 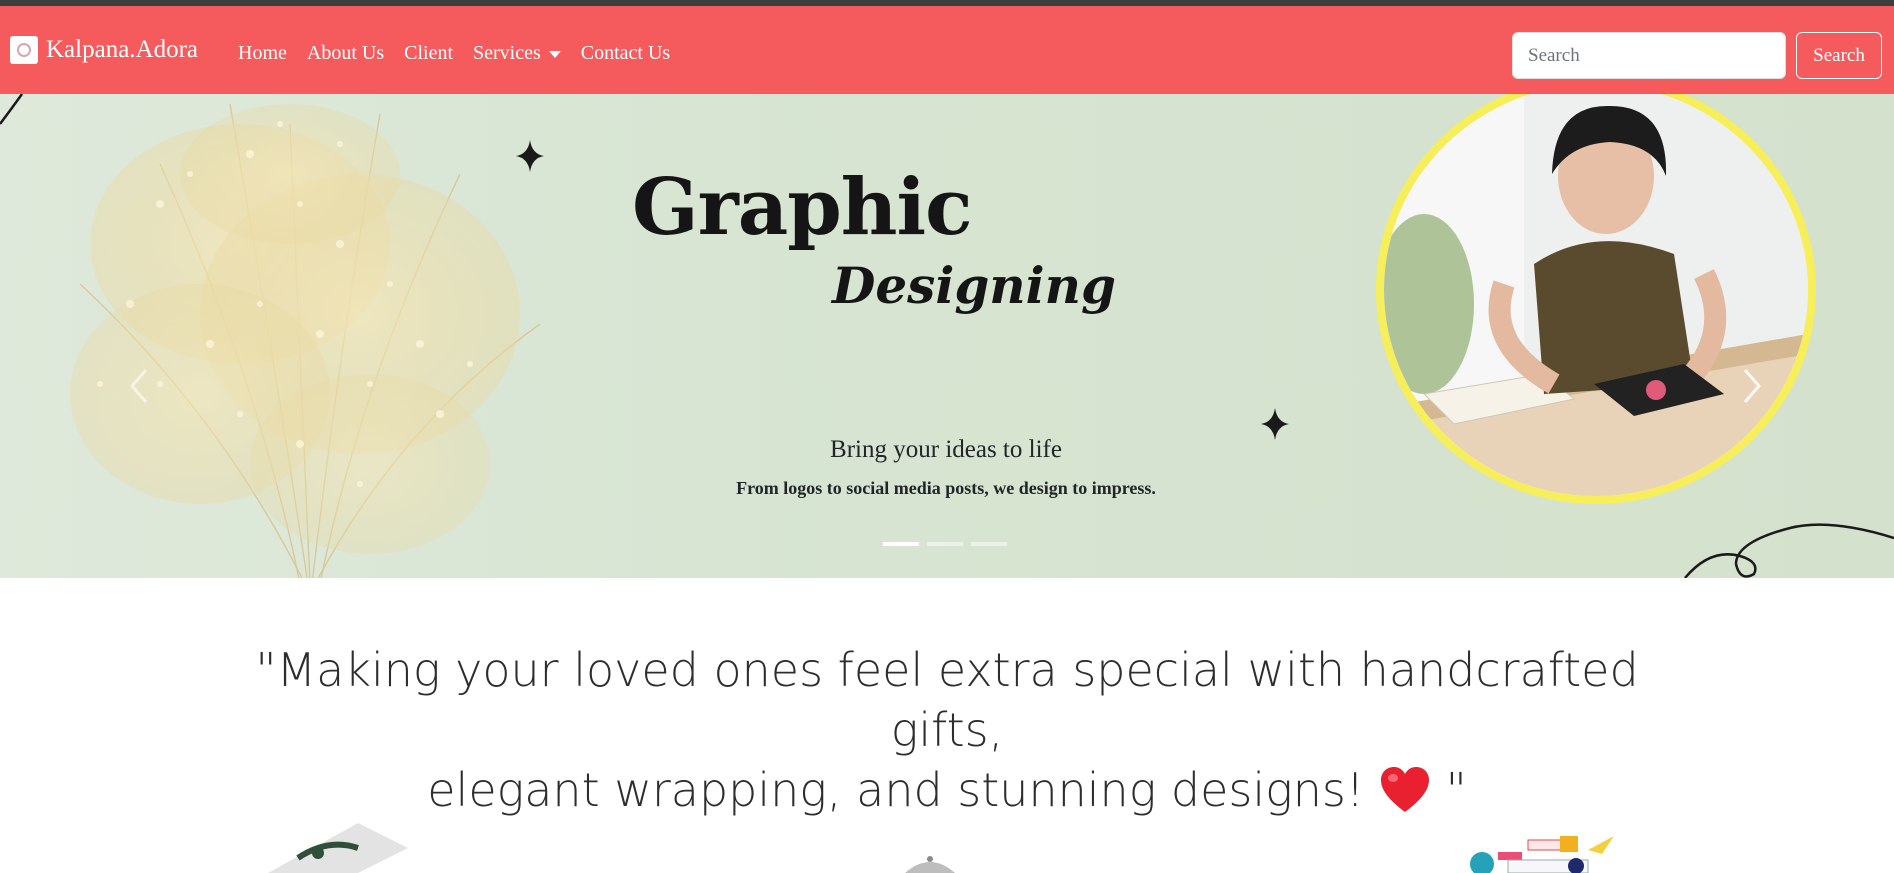 What do you see at coordinates (974, 285) in the screenshot?
I see `hero-title-designing: Designing` at bounding box center [974, 285].